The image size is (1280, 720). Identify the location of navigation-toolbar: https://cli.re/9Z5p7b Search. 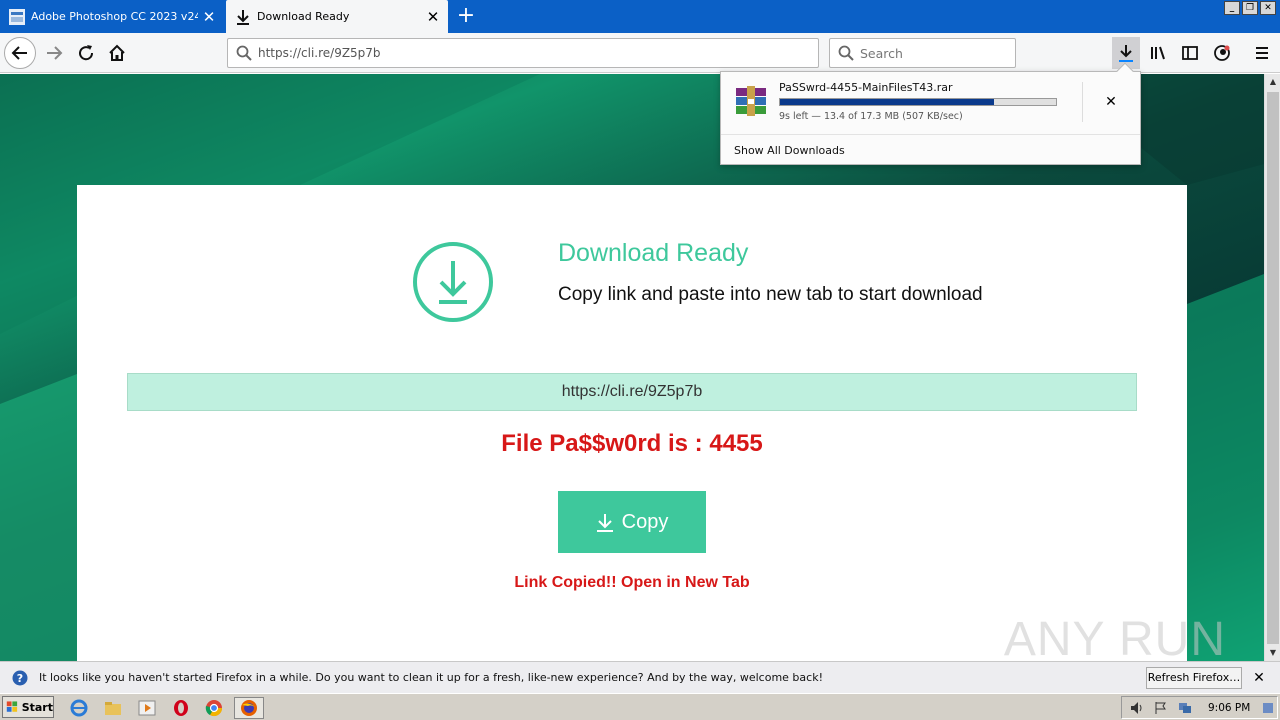
(640, 53).